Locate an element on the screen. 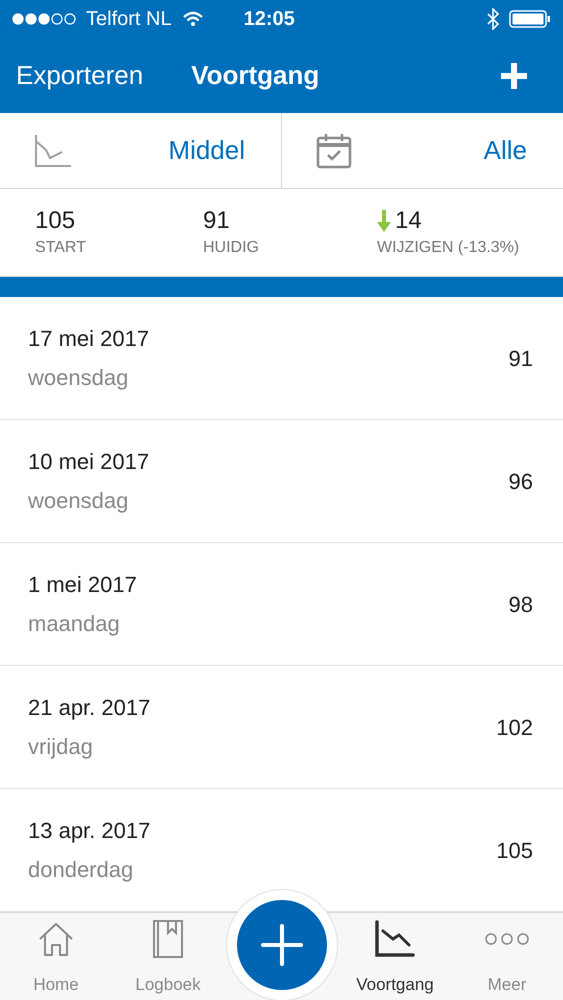 The width and height of the screenshot is (563, 1000). stat-label: WIJZIGEN (-13.3%) is located at coordinates (448, 248).